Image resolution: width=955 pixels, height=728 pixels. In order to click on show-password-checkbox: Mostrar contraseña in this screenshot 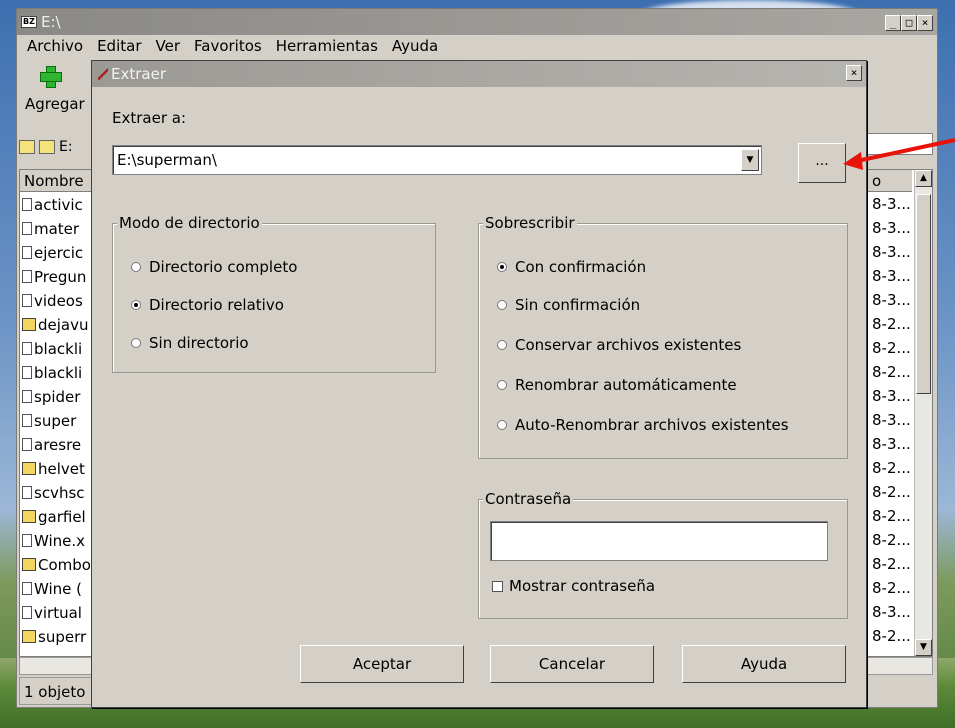, I will do `click(573, 586)`.